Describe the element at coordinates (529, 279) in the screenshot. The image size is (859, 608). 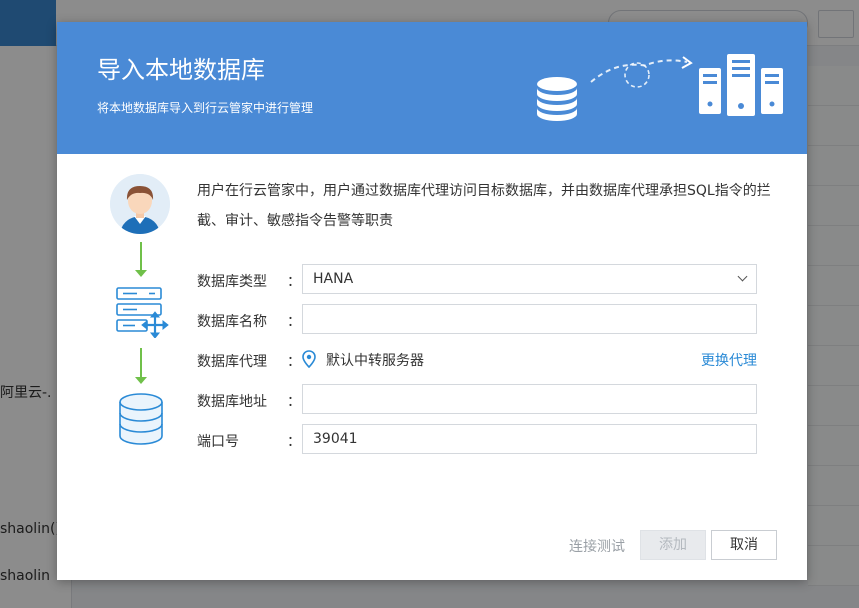
I see `db-type-select: HANA` at that location.